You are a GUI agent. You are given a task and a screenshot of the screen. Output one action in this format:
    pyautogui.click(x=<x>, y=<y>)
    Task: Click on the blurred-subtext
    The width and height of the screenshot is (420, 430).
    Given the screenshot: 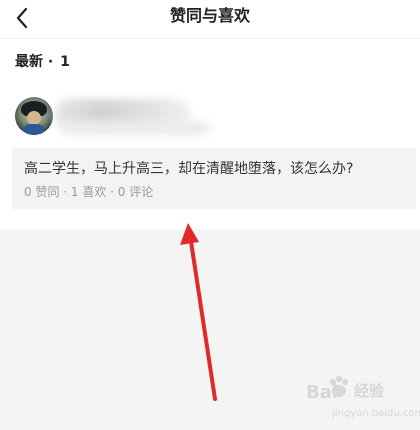 What is the action you would take?
    pyautogui.click(x=135, y=128)
    